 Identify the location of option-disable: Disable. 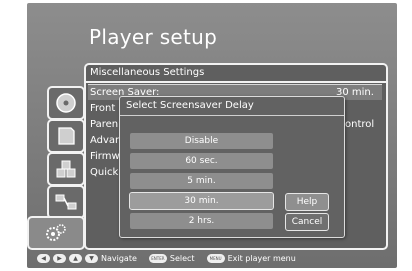
(201, 141).